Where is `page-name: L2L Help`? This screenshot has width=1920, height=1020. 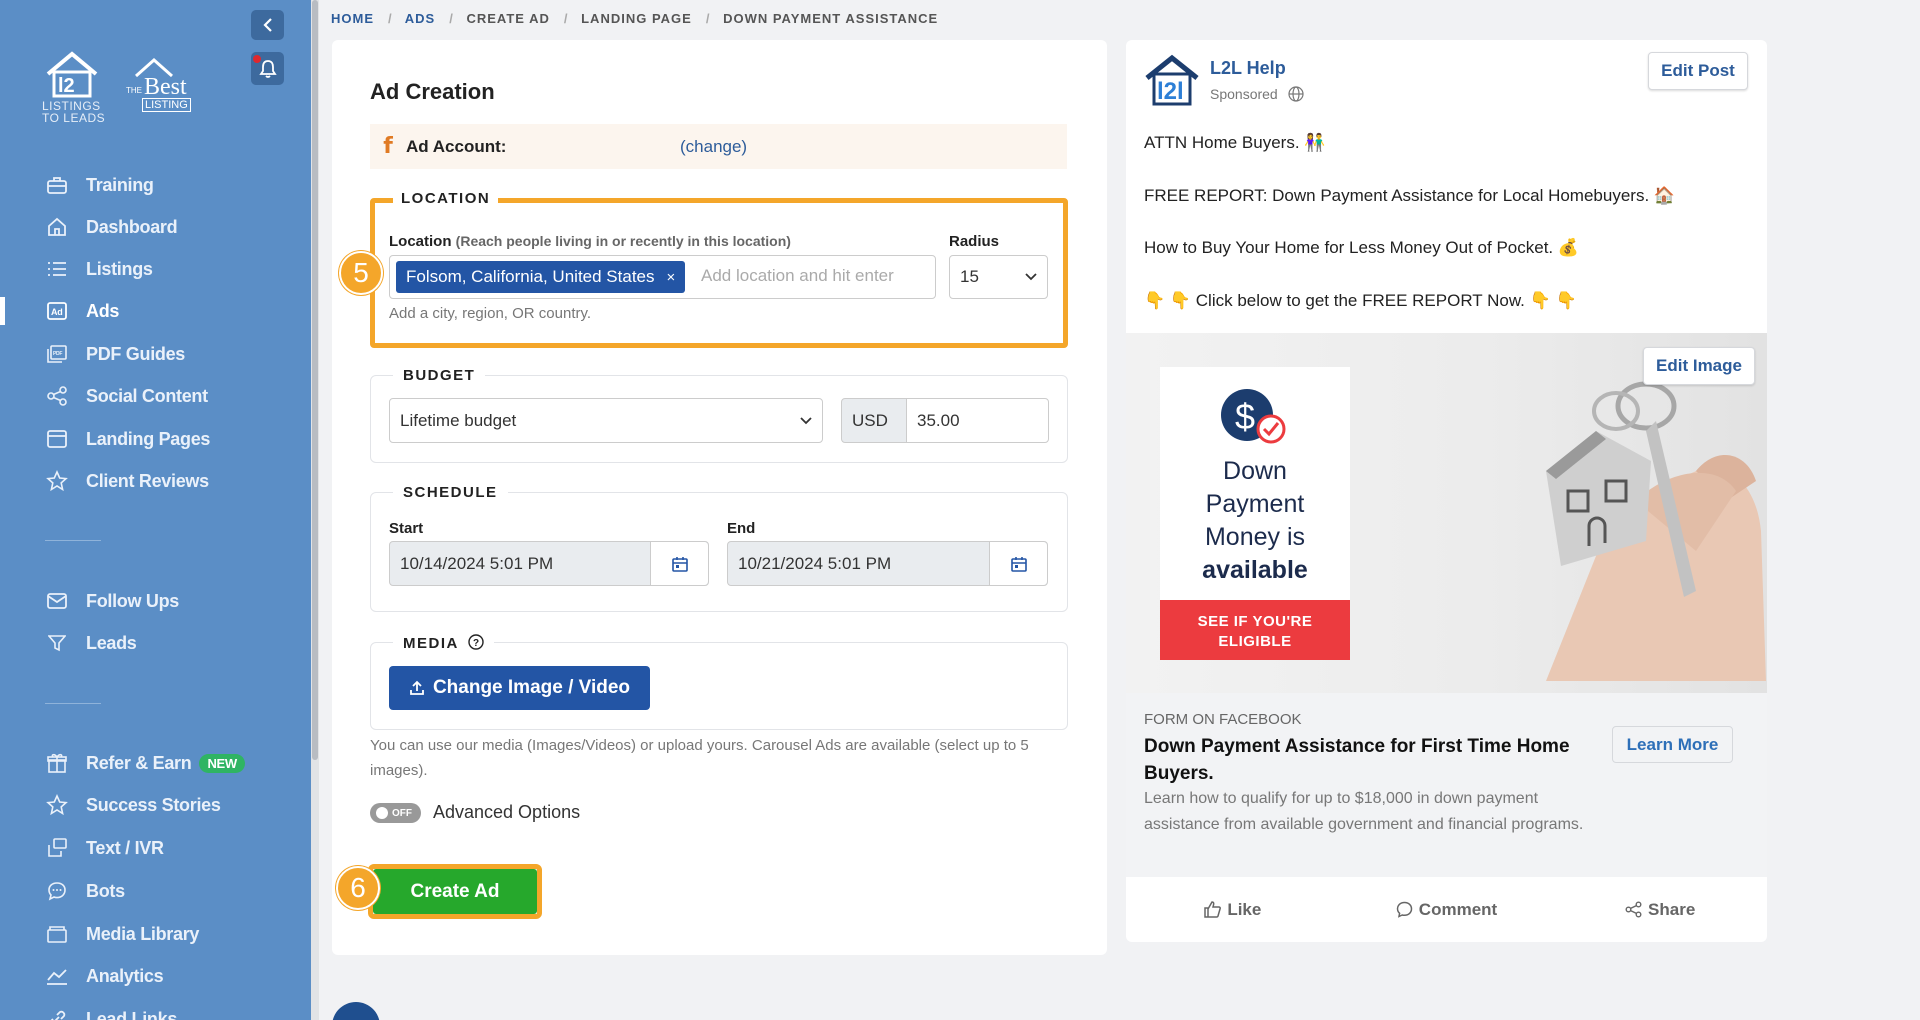
page-name: L2L Help is located at coordinates (1248, 68).